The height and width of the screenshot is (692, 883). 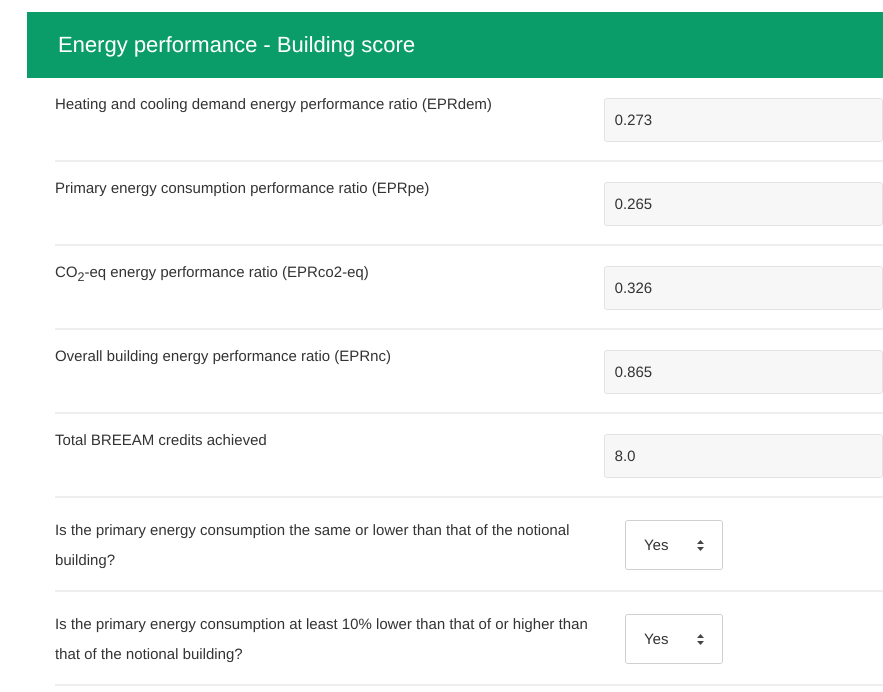 I want to click on field-label: CO$_{2}$-eq energy performance ratio (EPRco2-eq), so click(x=212, y=274).